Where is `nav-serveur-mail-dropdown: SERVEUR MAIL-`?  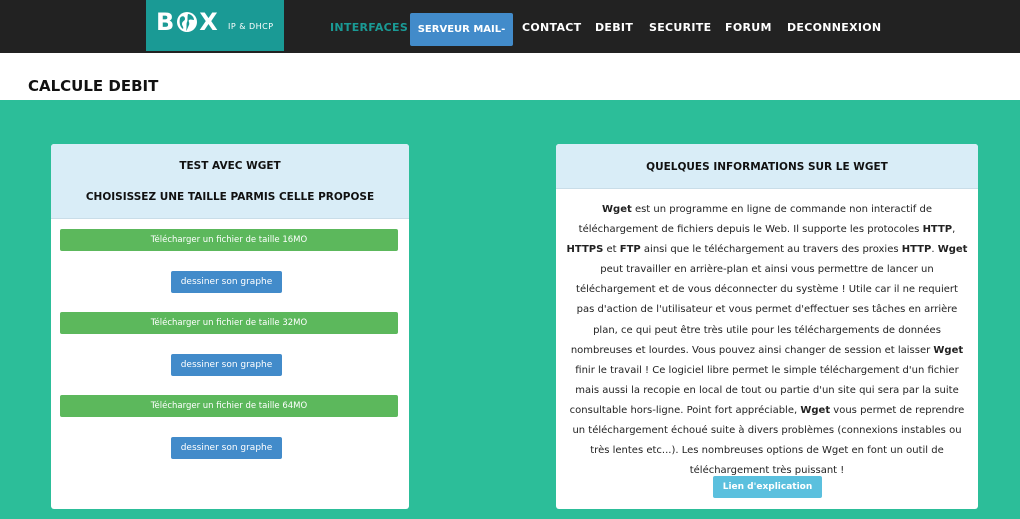
nav-serveur-mail-dropdown: SERVEUR MAIL- is located at coordinates (461, 29).